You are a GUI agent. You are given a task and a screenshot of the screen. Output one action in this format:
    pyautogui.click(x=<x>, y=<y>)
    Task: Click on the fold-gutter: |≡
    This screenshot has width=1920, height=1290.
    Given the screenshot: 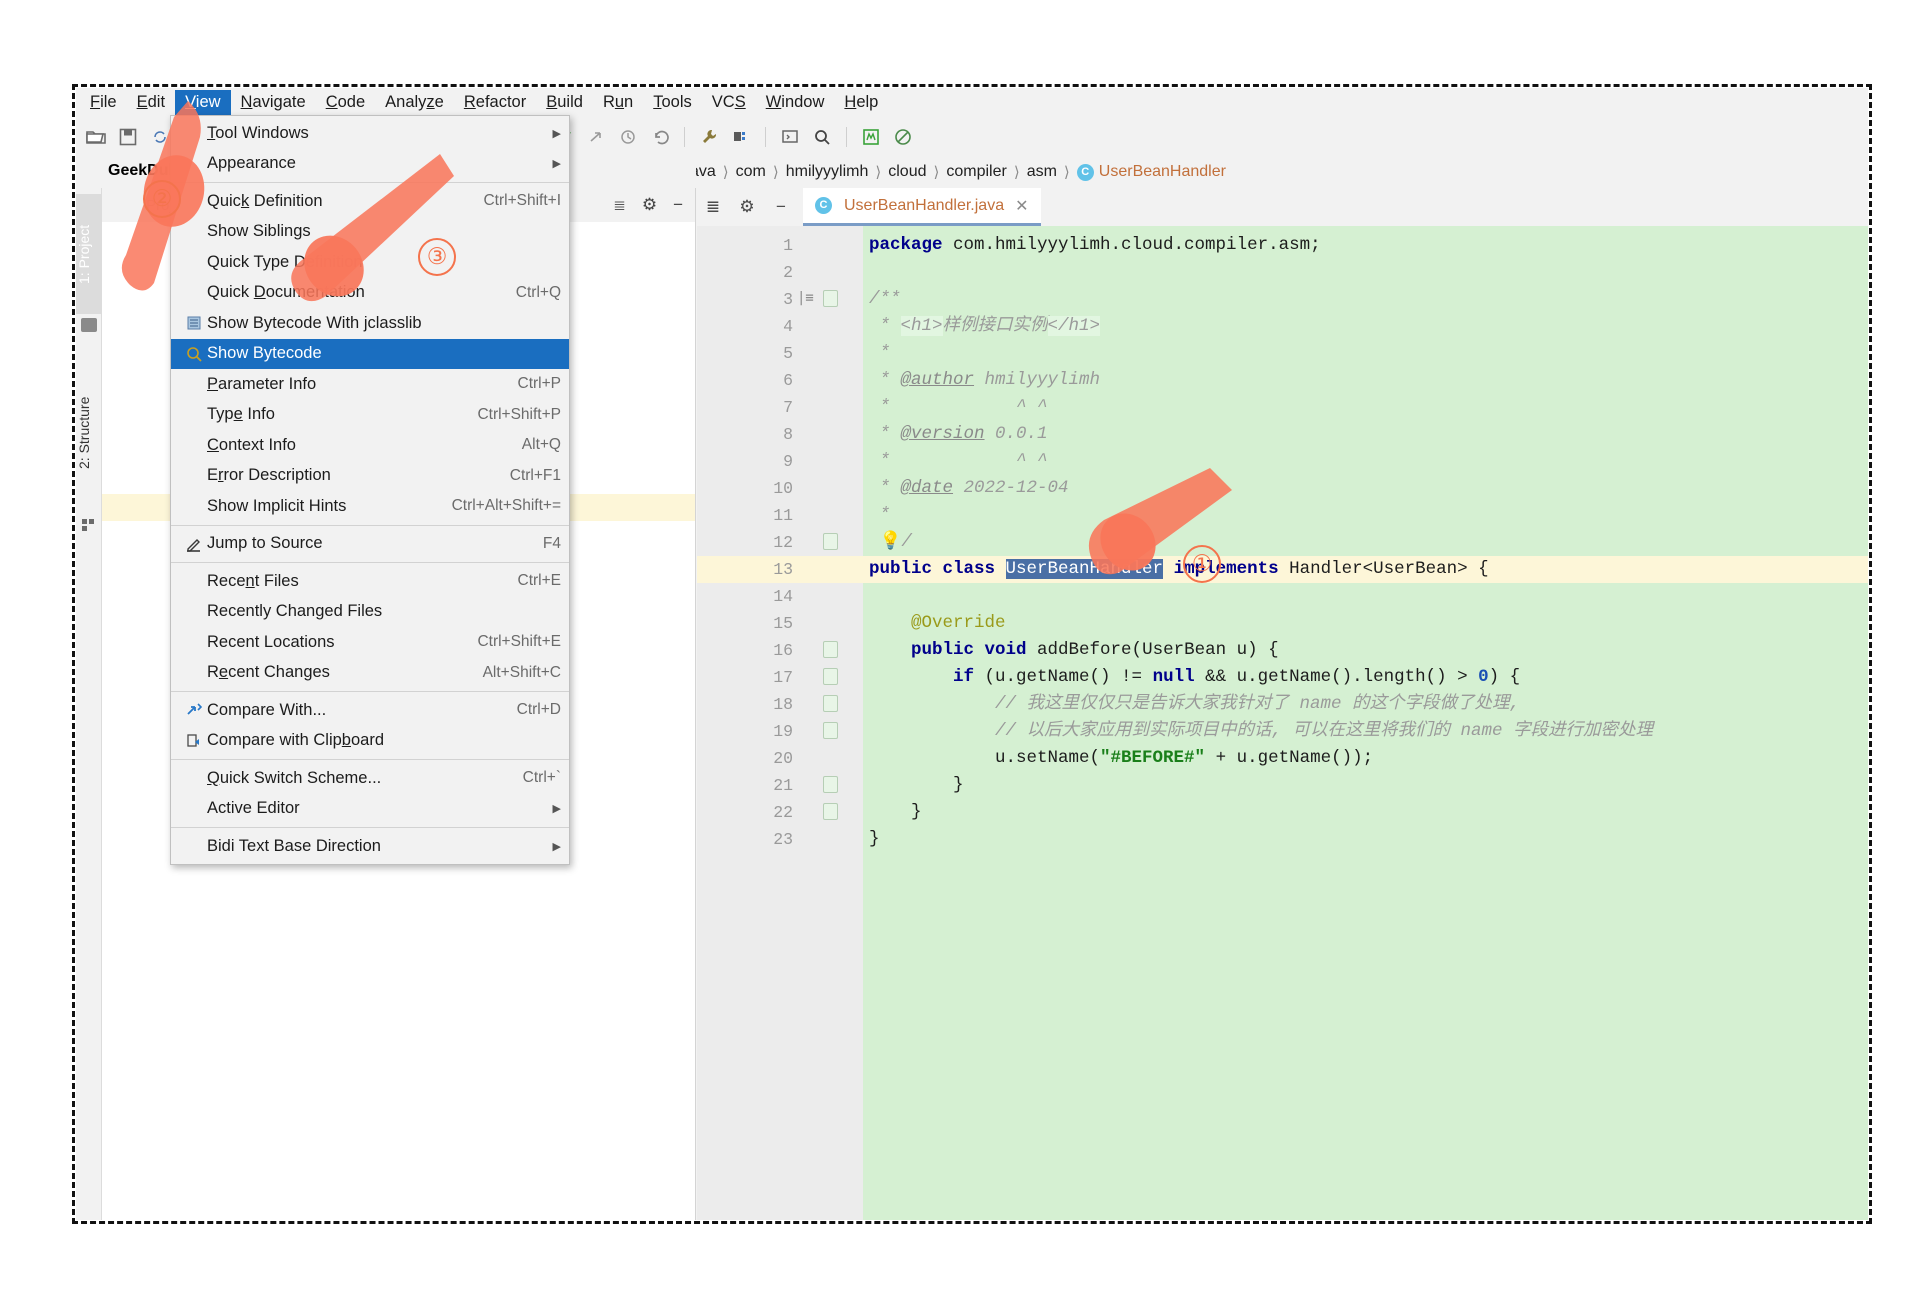 What is the action you would take?
    pyautogui.click(x=830, y=723)
    